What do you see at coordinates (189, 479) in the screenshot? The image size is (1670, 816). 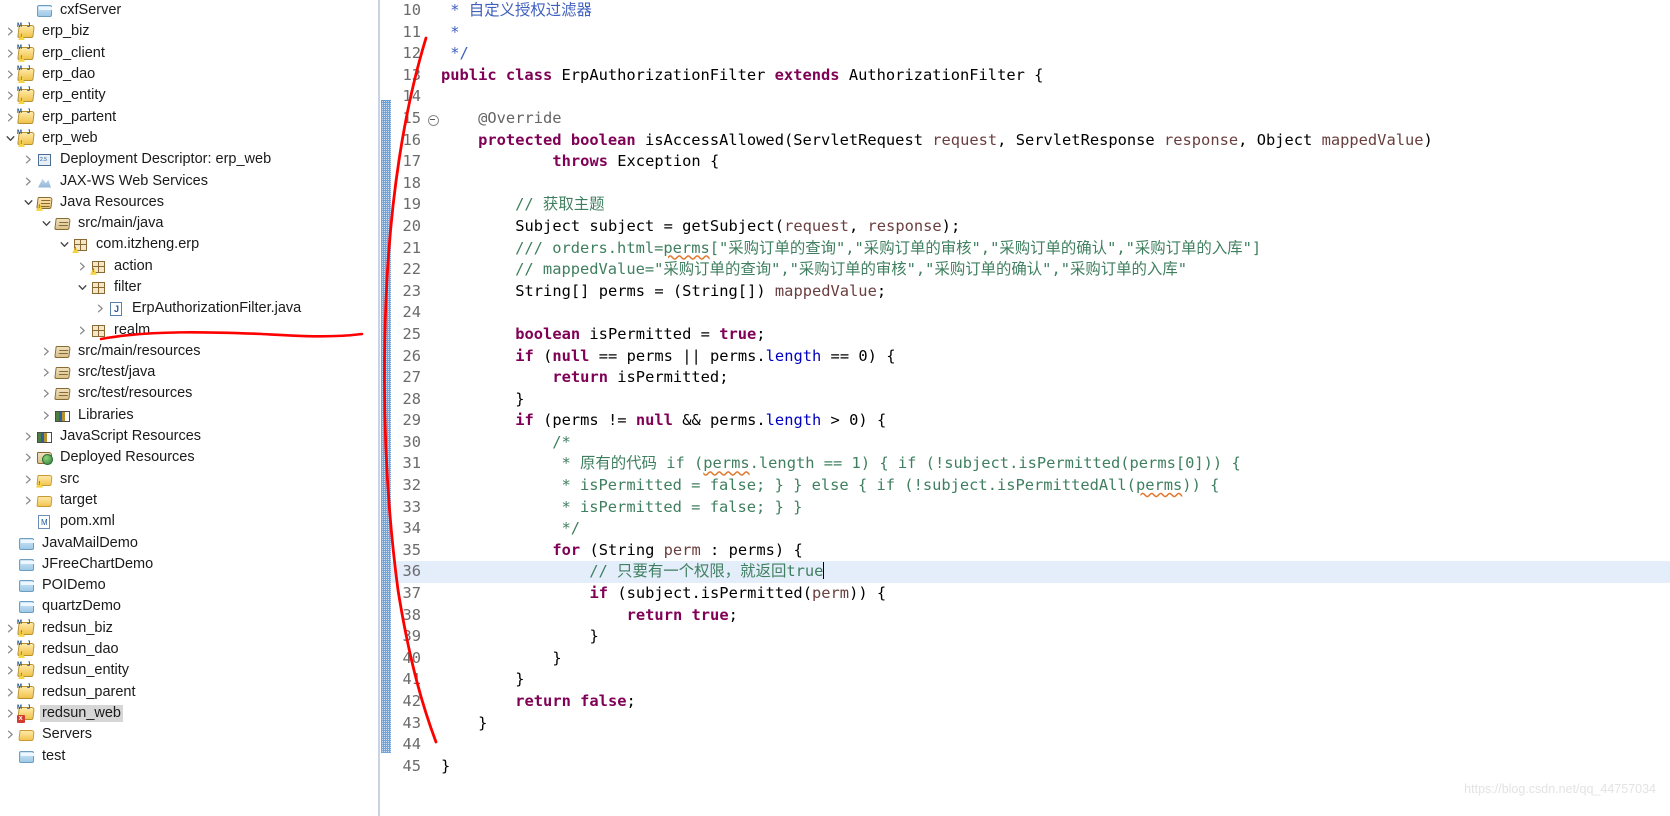 I see `tree-item-src: src` at bounding box center [189, 479].